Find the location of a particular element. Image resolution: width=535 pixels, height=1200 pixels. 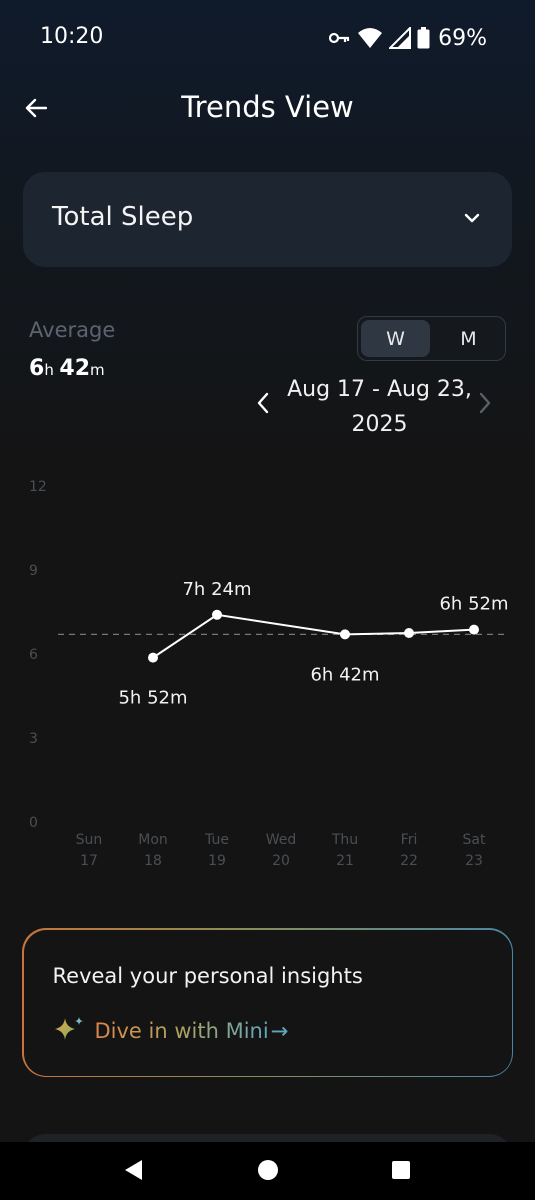

average-minutes-unit: m is located at coordinates (97, 370).